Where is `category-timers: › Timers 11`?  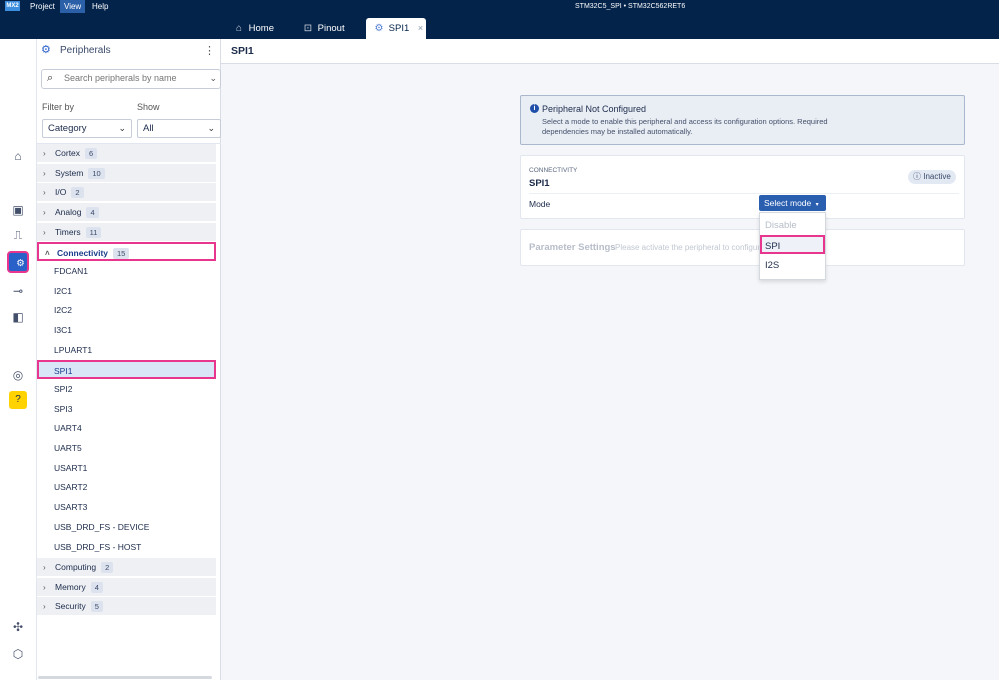 category-timers: › Timers 11 is located at coordinates (126, 232).